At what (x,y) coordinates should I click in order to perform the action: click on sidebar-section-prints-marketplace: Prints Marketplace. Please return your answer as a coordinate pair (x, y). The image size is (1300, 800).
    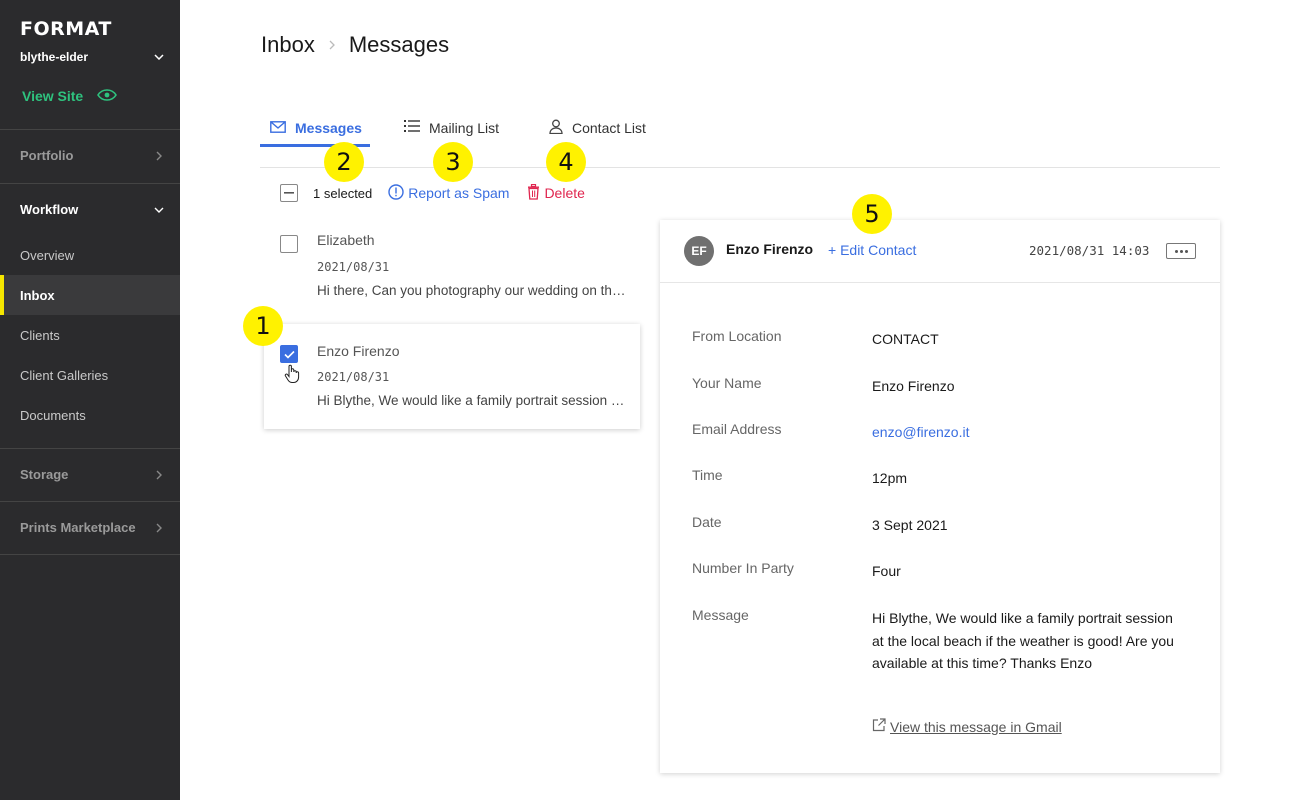
    Looking at the image, I should click on (92, 527).